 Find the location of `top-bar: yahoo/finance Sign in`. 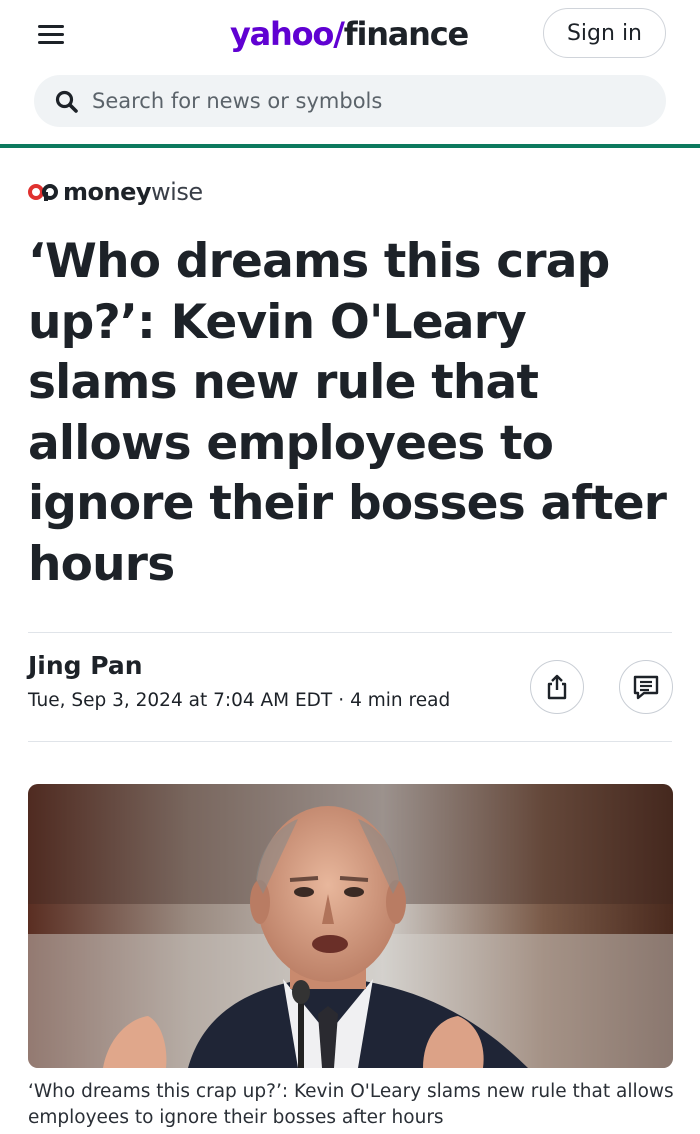

top-bar: yahoo/finance Sign in is located at coordinates (350, 33).